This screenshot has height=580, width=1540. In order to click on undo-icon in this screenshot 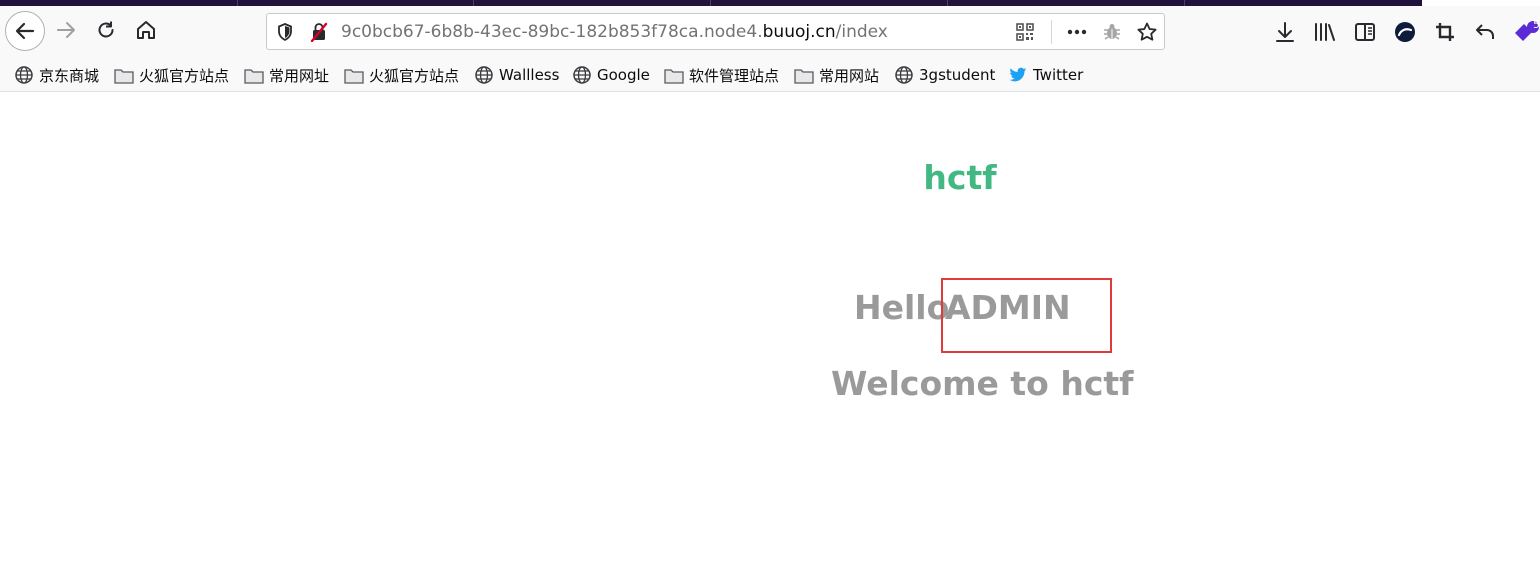, I will do `click(1485, 32)`.